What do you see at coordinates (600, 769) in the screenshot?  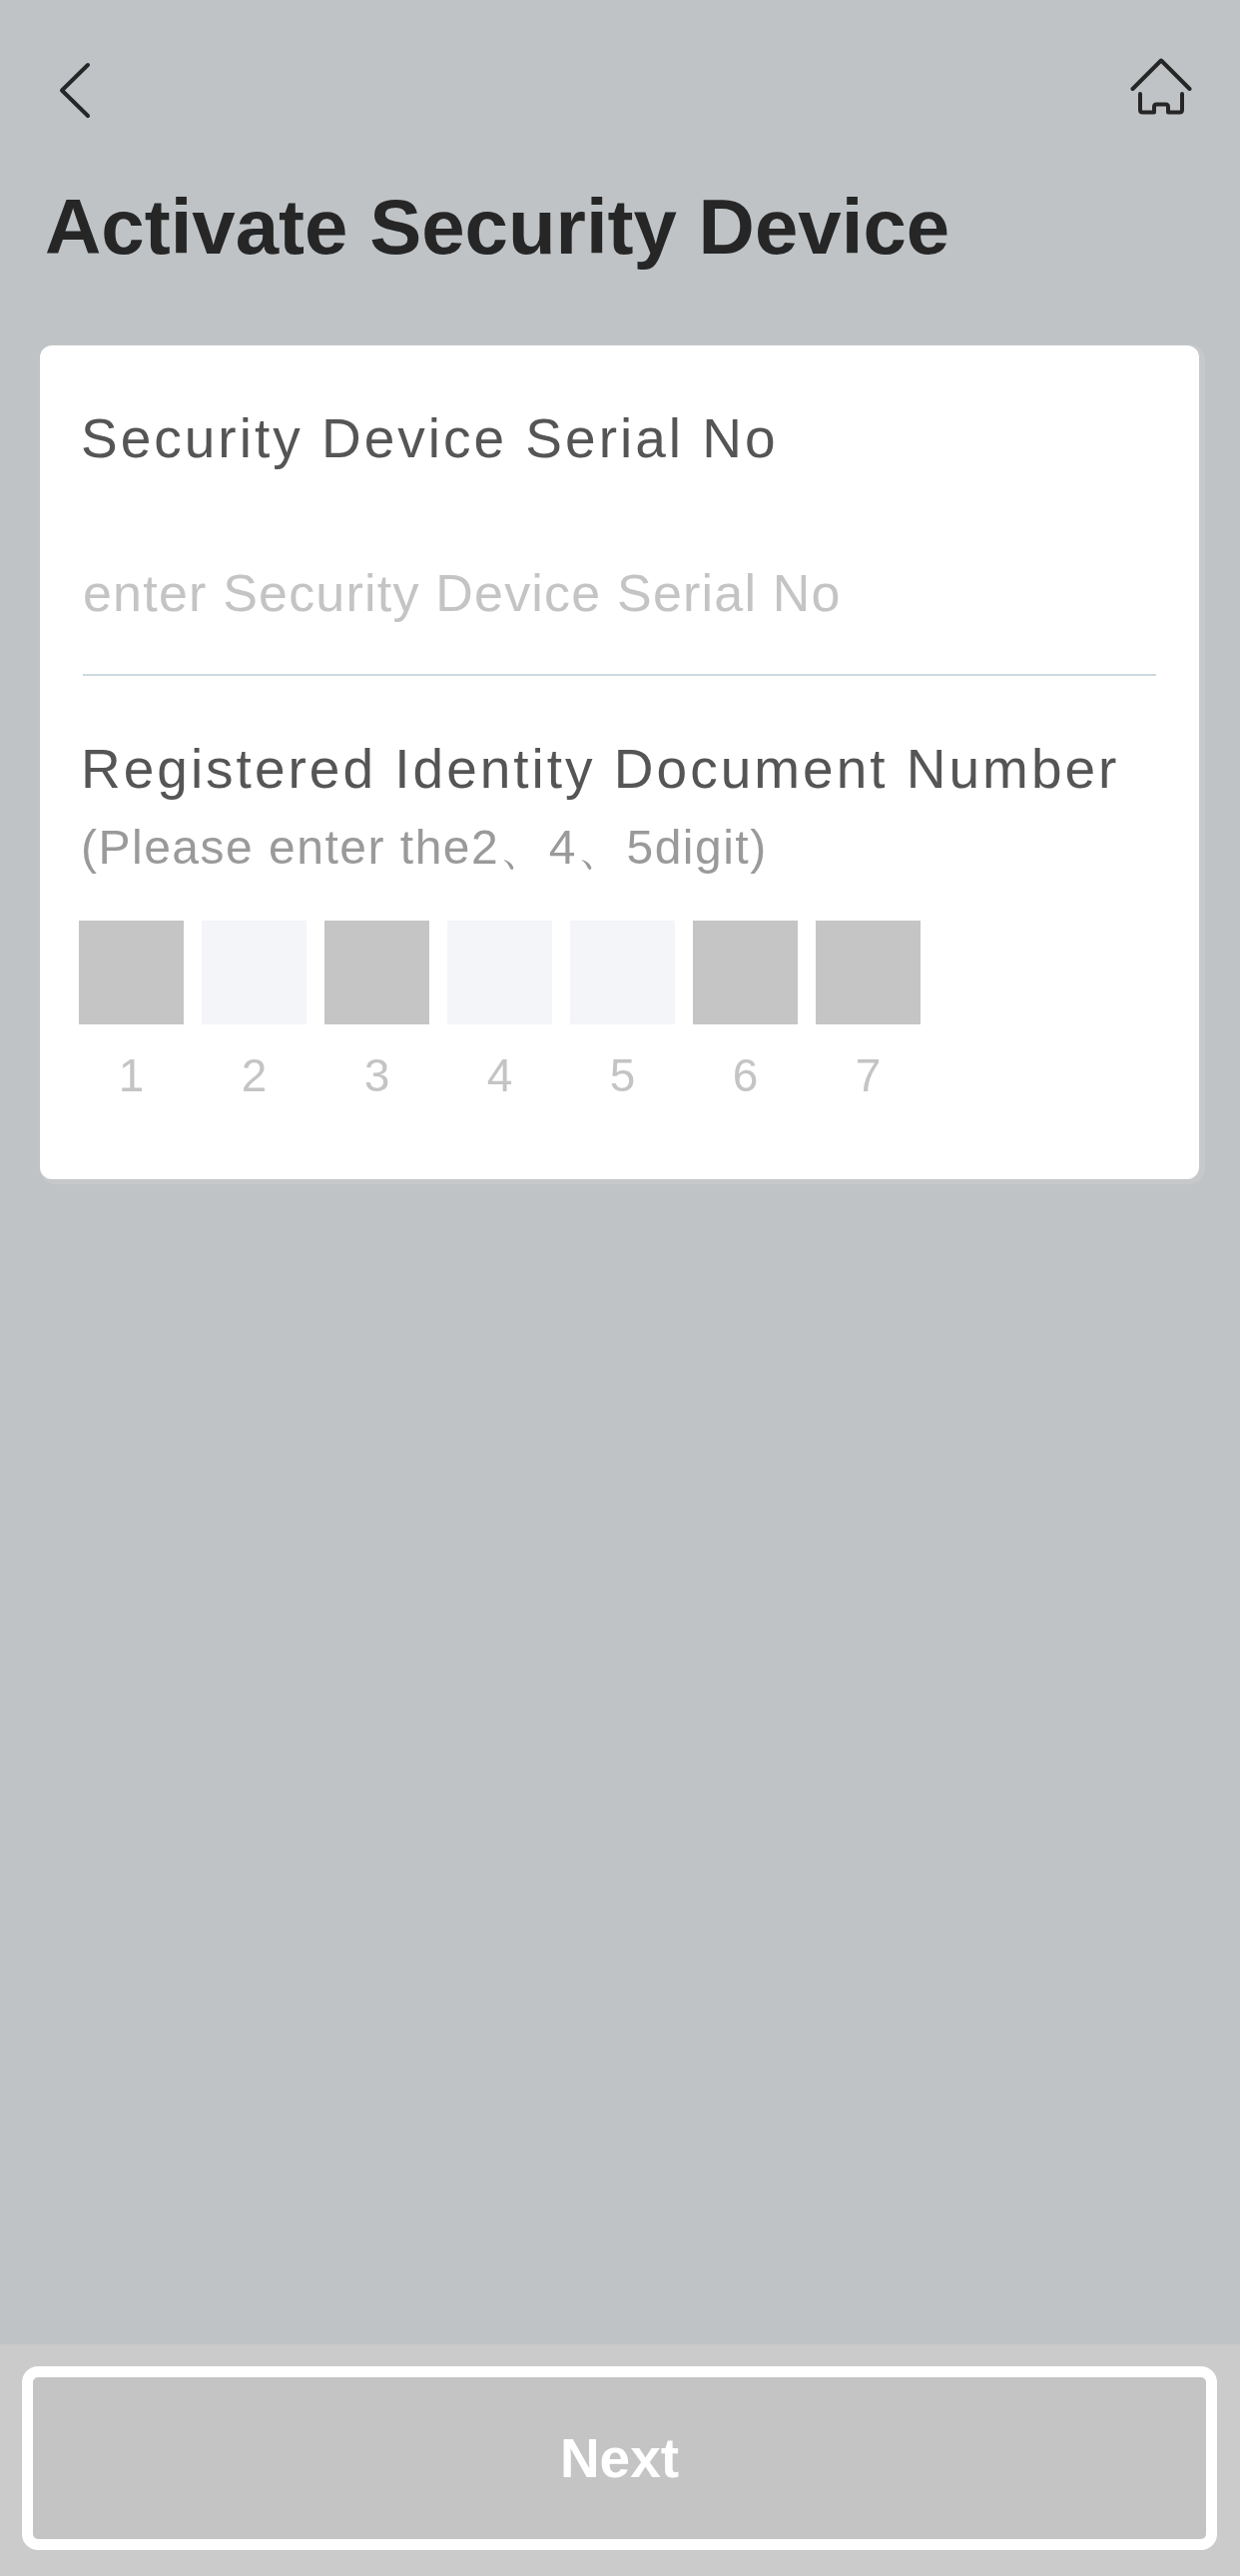 I see `field-label: Registered Identity Document Number` at bounding box center [600, 769].